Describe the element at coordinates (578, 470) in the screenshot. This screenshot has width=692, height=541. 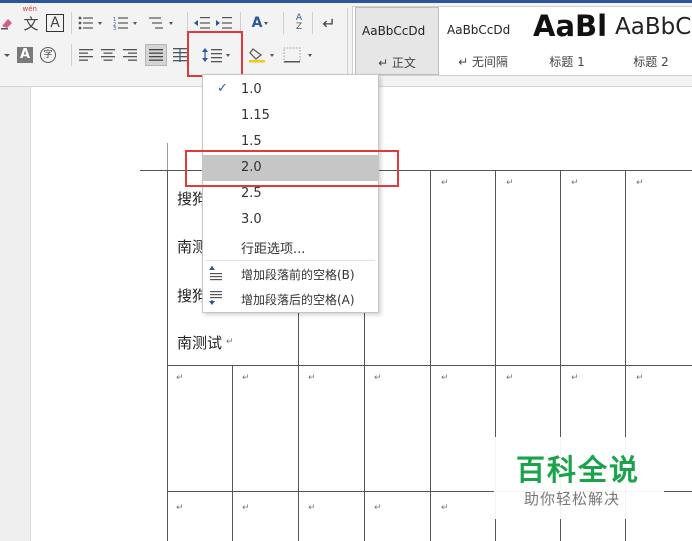
I see `watermark-title: 百科全说` at that location.